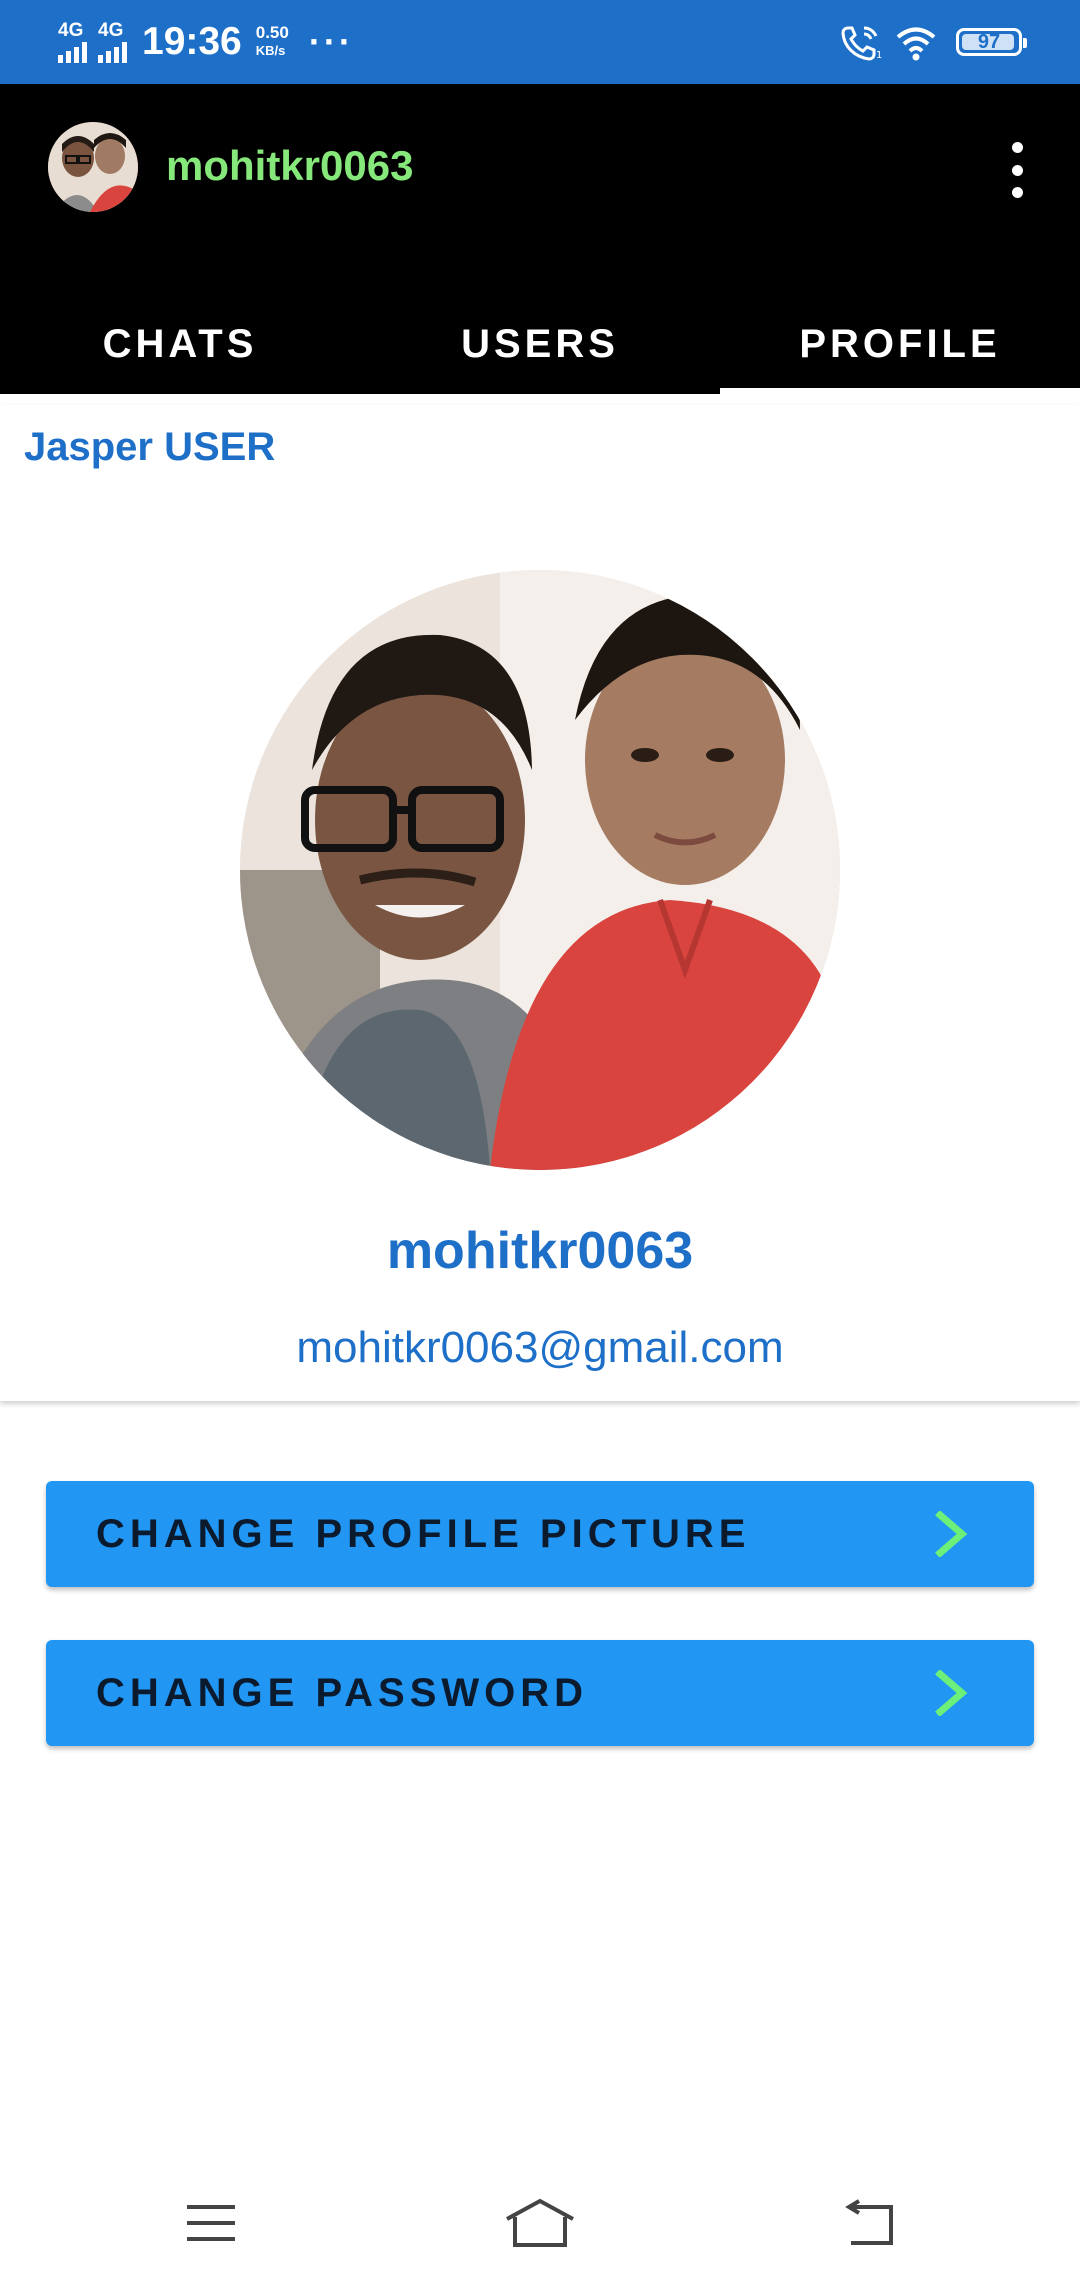 This screenshot has height=2280, width=1080. What do you see at coordinates (331, 41) in the screenshot?
I see `more-notifications-icon: ···` at bounding box center [331, 41].